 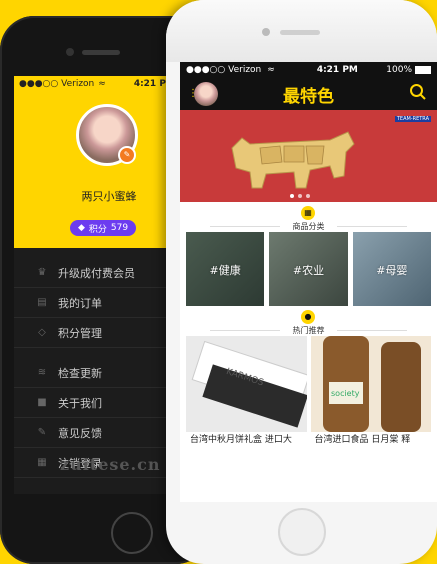 What do you see at coordinates (119, 228) in the screenshot?
I see `points-value: 579` at bounding box center [119, 228].